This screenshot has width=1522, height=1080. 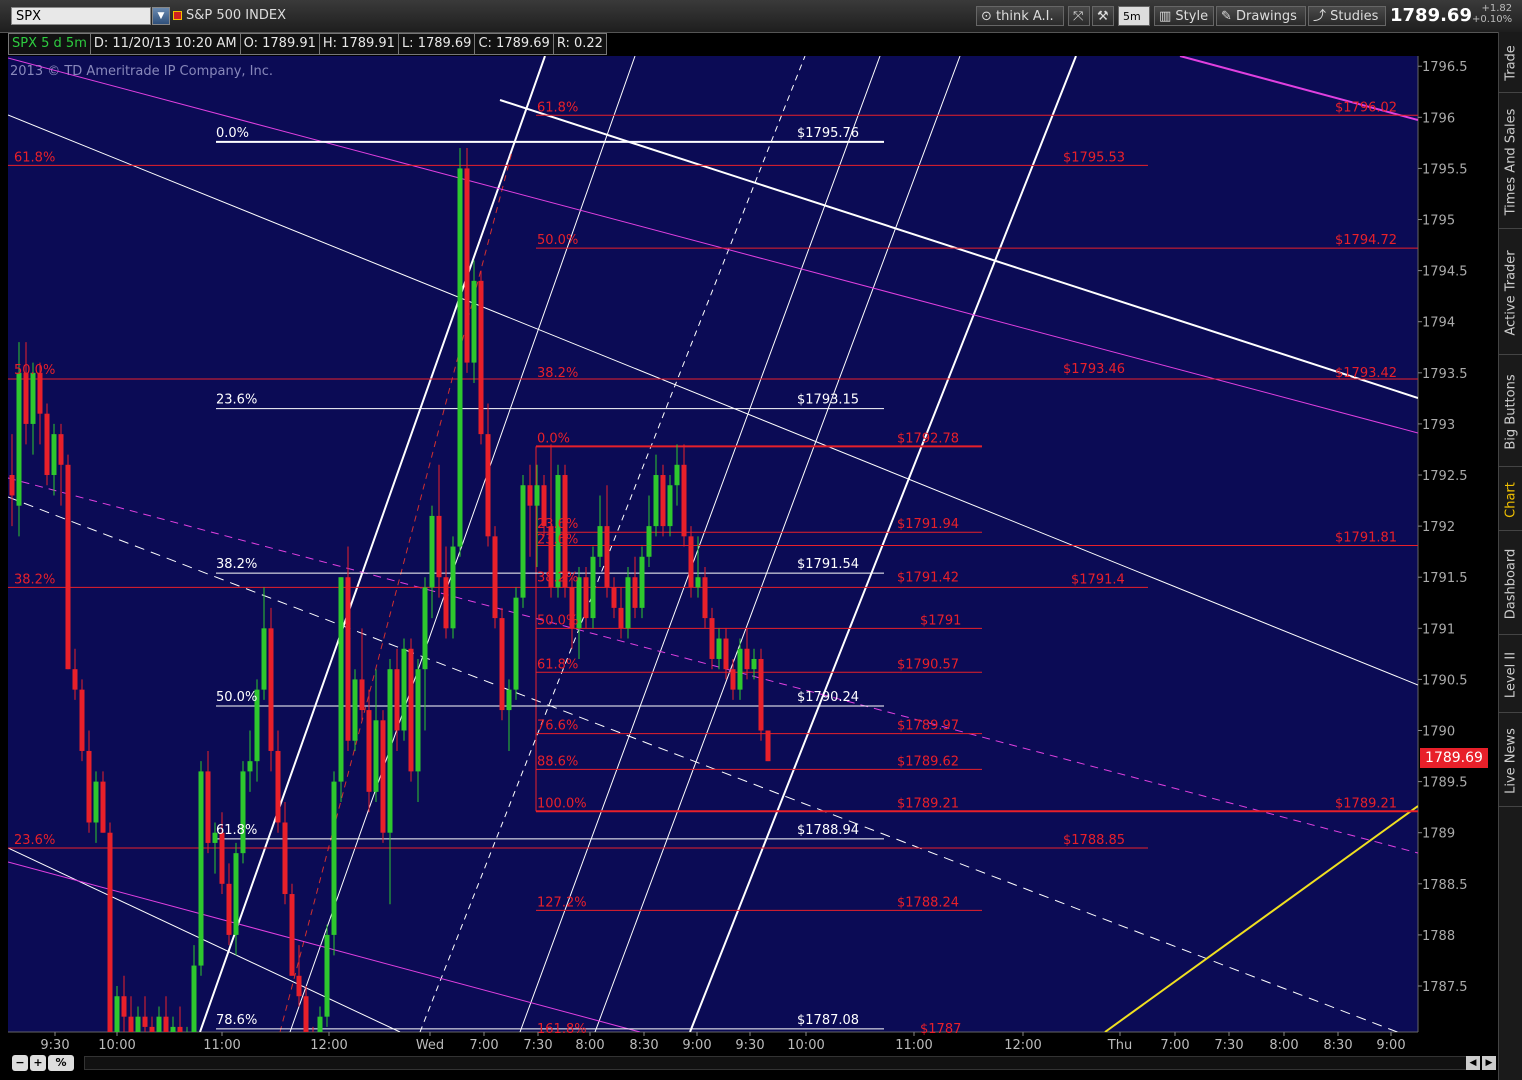 I want to click on y-tick-label: 1793.5, so click(x=1445, y=374).